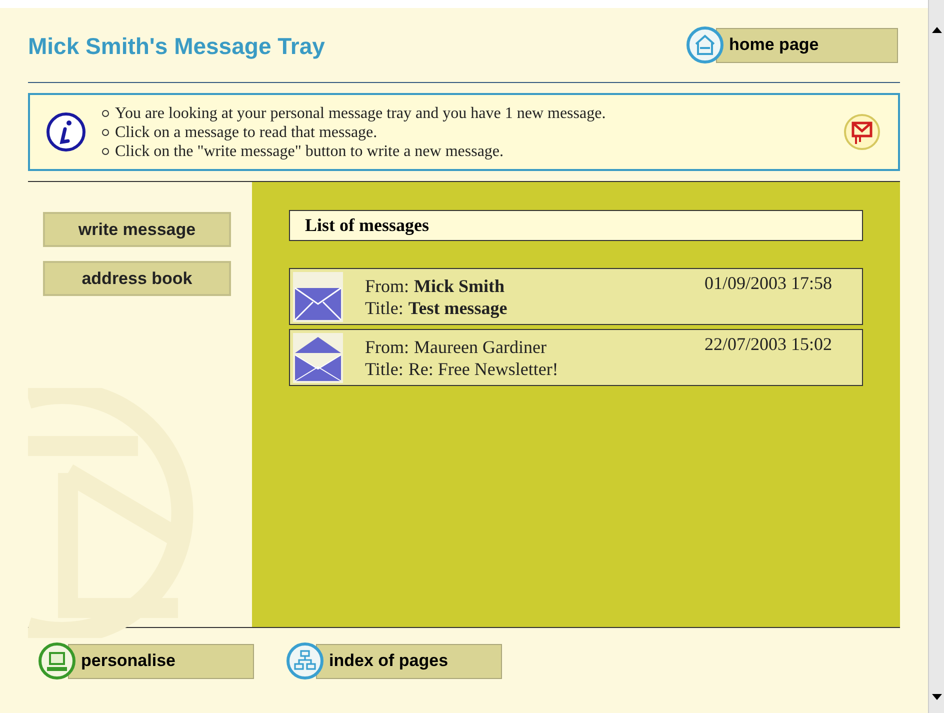 The height and width of the screenshot is (713, 944). What do you see at coordinates (246, 132) in the screenshot?
I see `info-text: Click on a message to read that message.` at bounding box center [246, 132].